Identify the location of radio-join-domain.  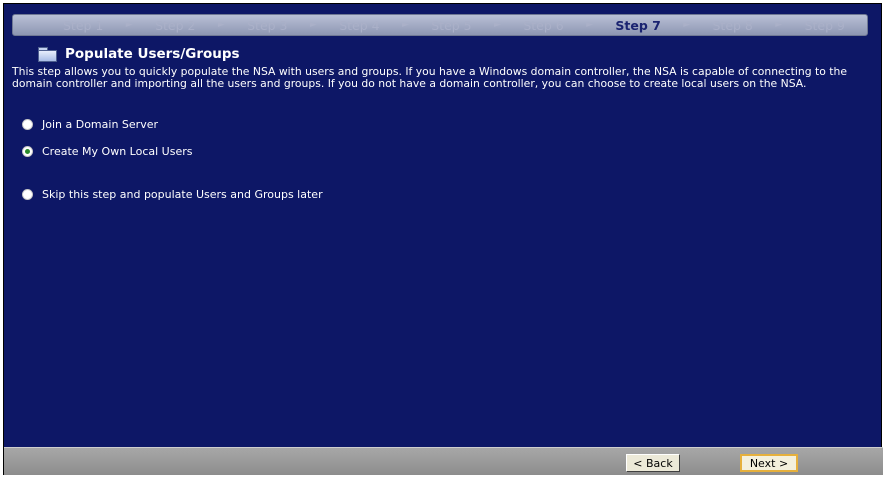
(27, 124).